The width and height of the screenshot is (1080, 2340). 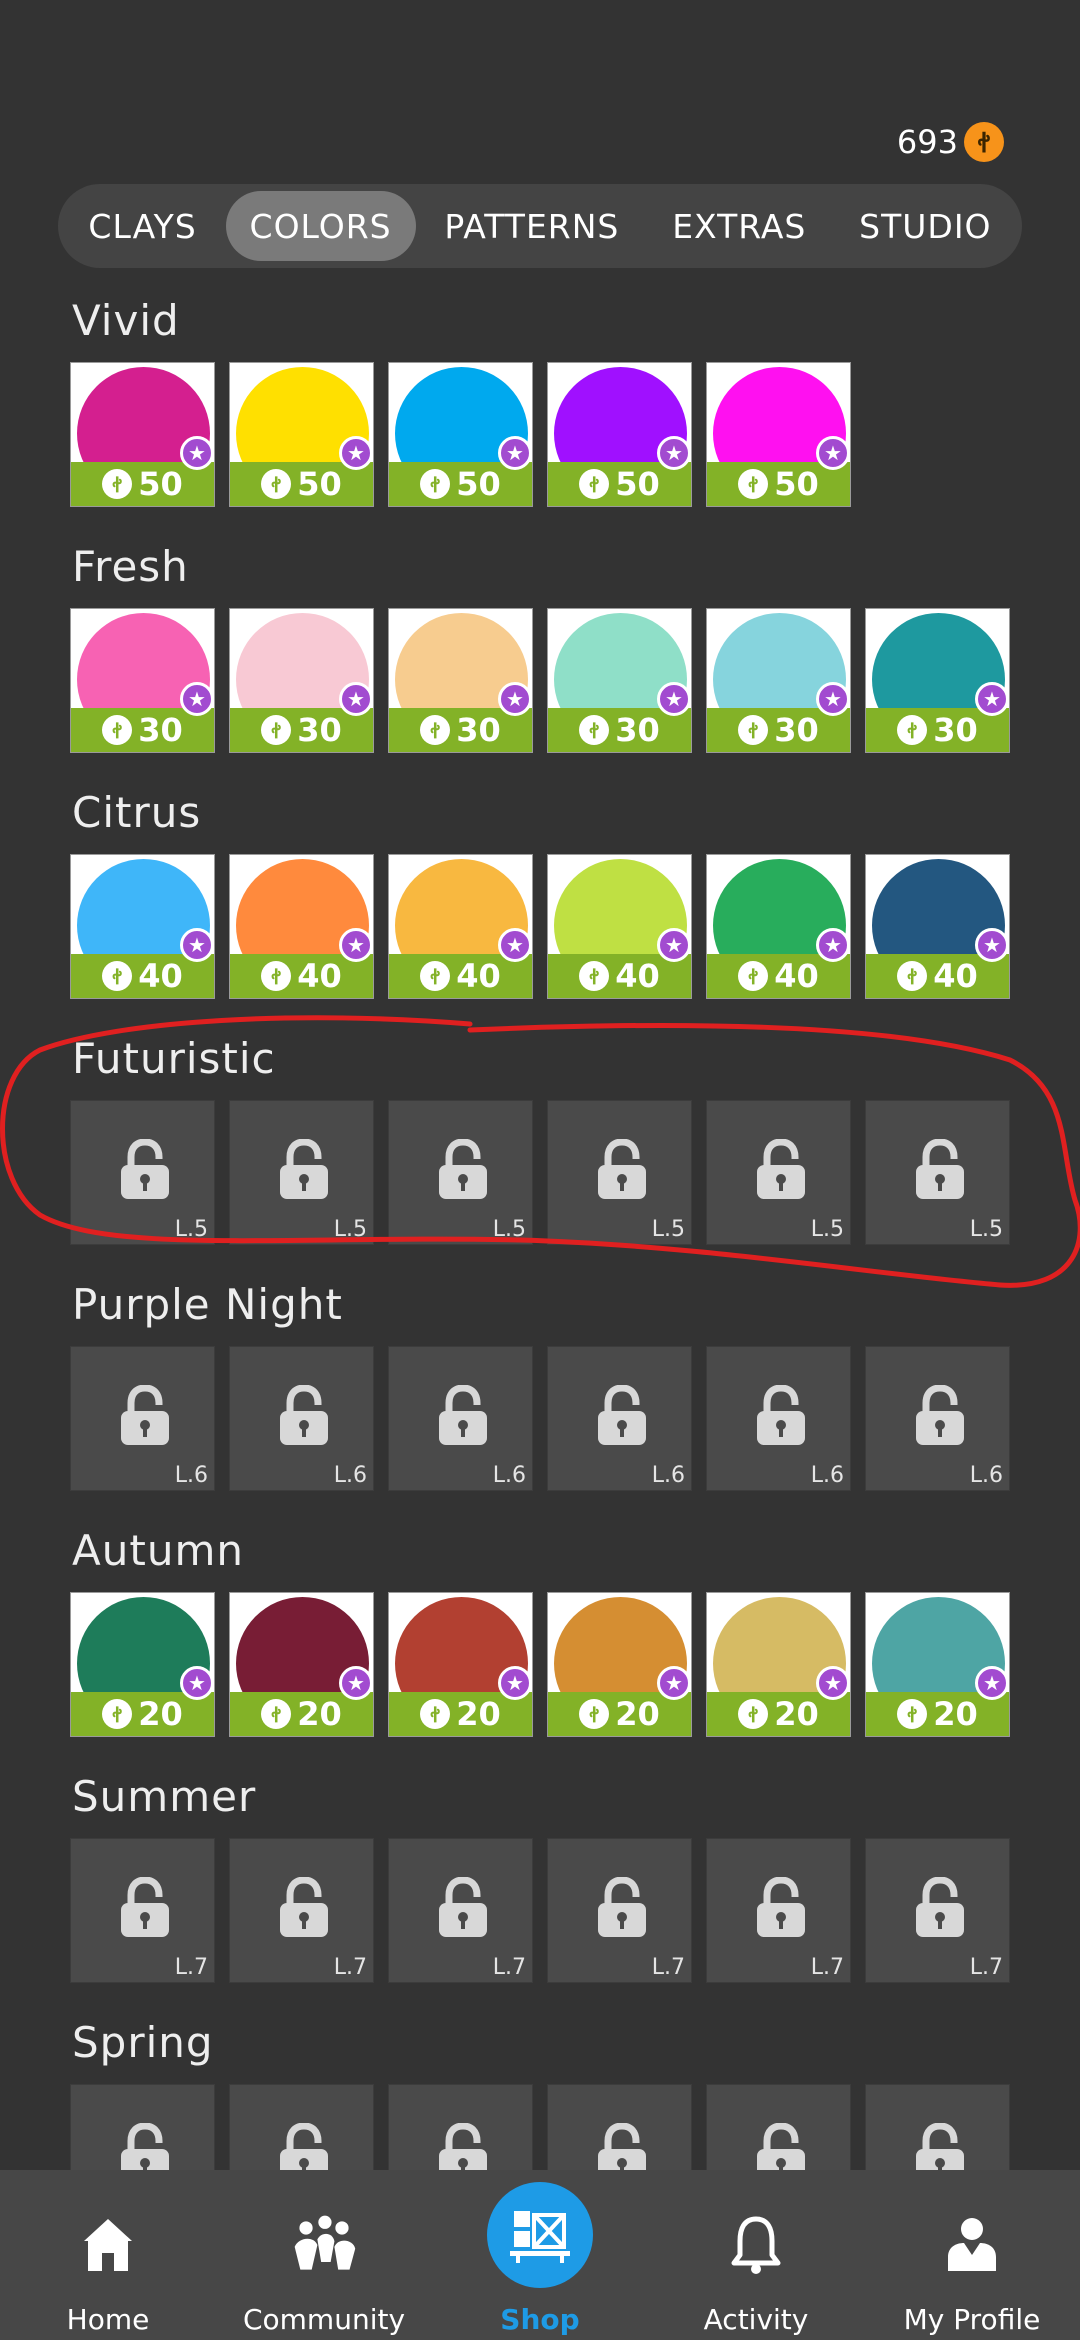 I want to click on tab-extras: EXTRAS, so click(x=739, y=226).